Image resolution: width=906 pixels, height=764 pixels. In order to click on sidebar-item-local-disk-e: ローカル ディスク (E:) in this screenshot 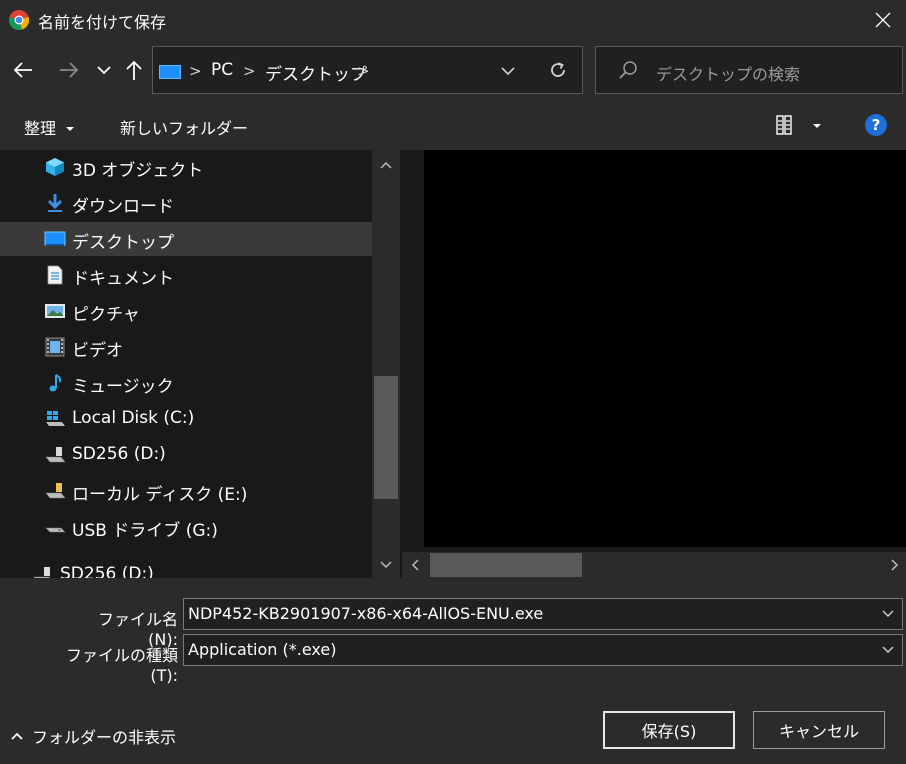, I will do `click(186, 491)`.